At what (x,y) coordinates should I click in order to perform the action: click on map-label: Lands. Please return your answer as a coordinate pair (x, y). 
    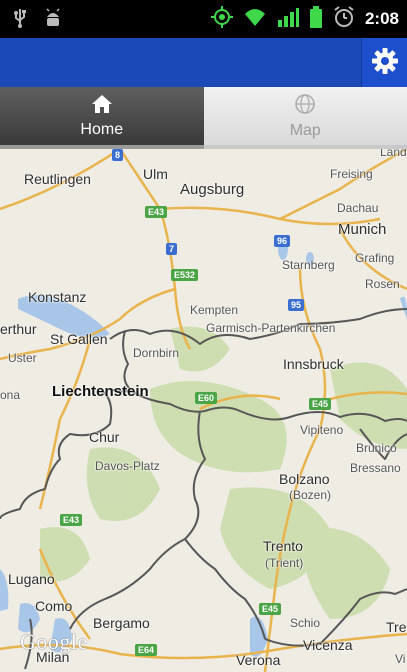
    Looking at the image, I should click on (393, 154).